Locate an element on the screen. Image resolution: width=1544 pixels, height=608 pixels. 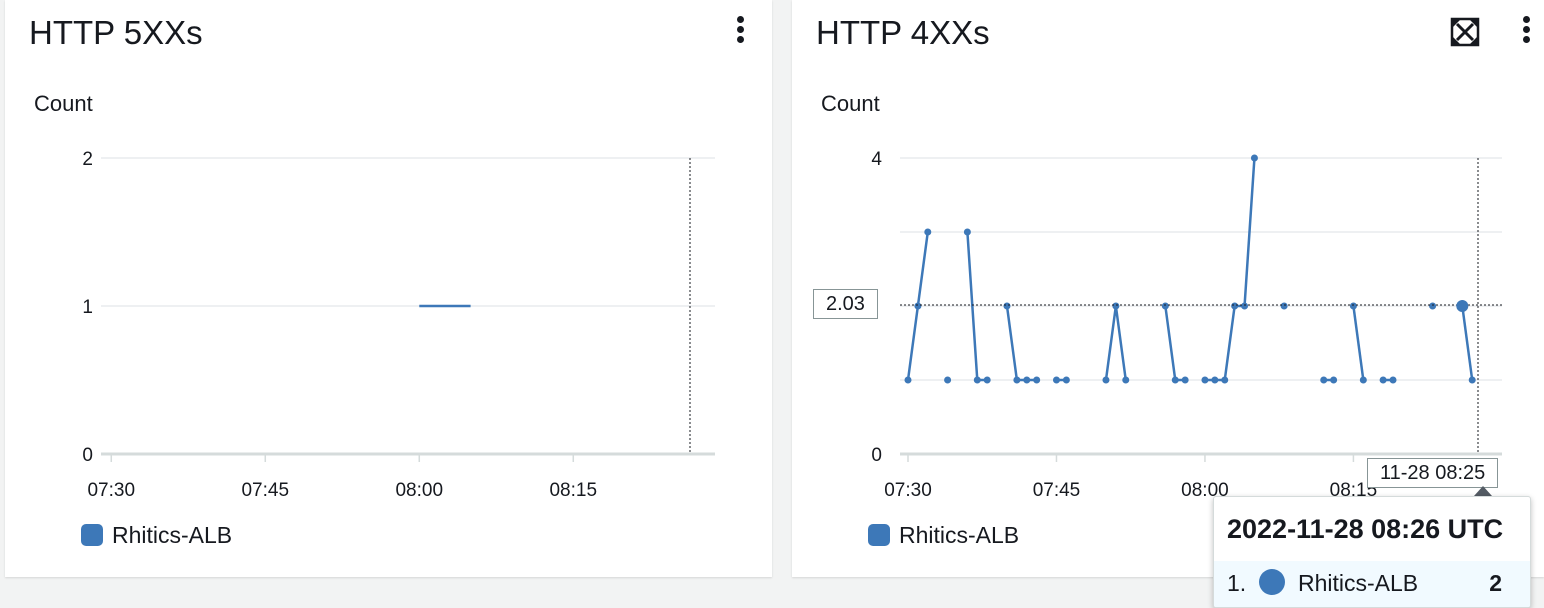
tooltip-series-name: Rhitics-ALB is located at coordinates (1358, 583).